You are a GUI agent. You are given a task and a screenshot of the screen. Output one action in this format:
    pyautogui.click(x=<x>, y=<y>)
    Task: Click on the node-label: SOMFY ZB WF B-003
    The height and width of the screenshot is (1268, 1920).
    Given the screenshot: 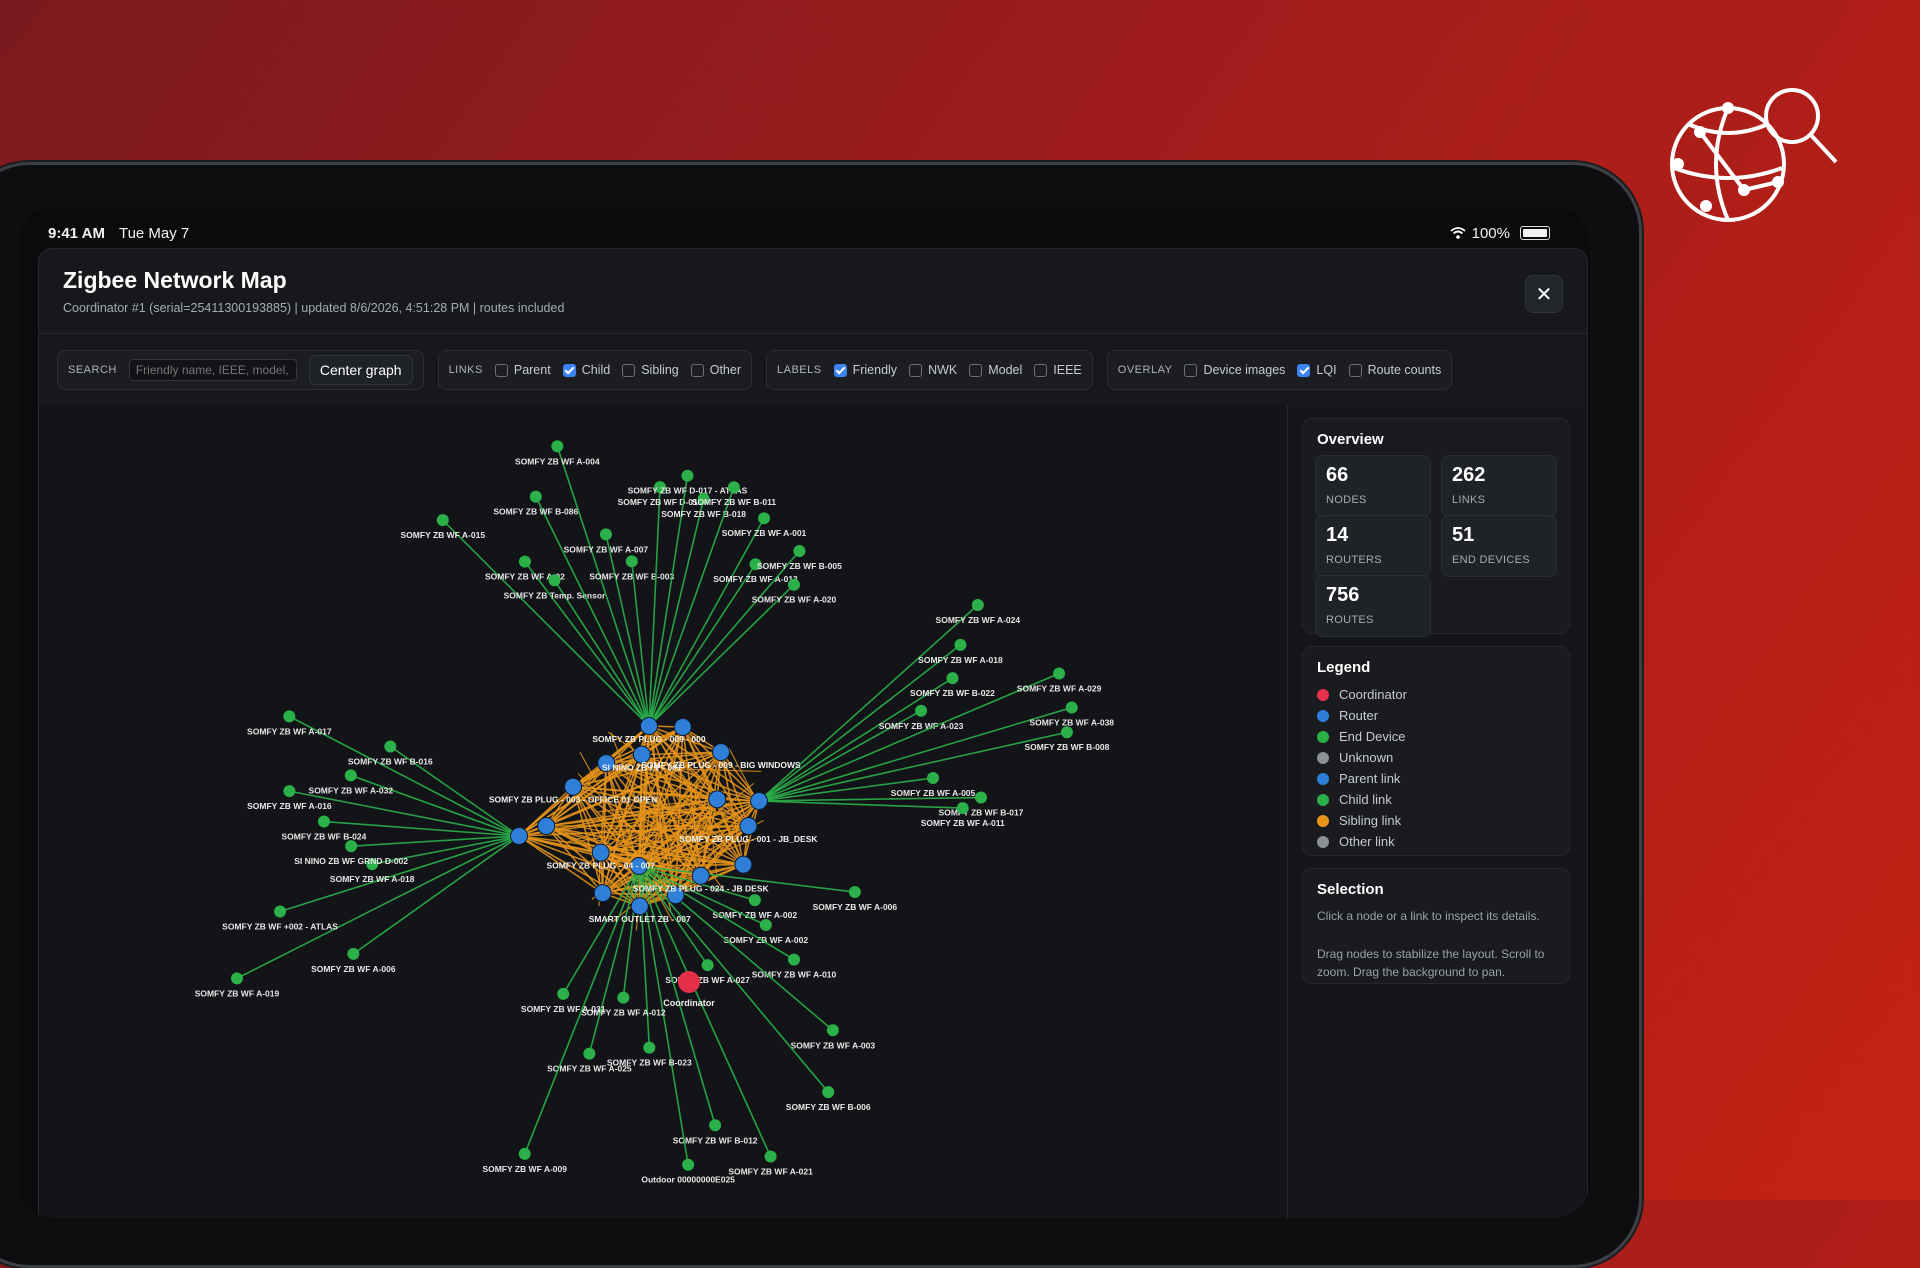 What is the action you would take?
    pyautogui.click(x=631, y=576)
    